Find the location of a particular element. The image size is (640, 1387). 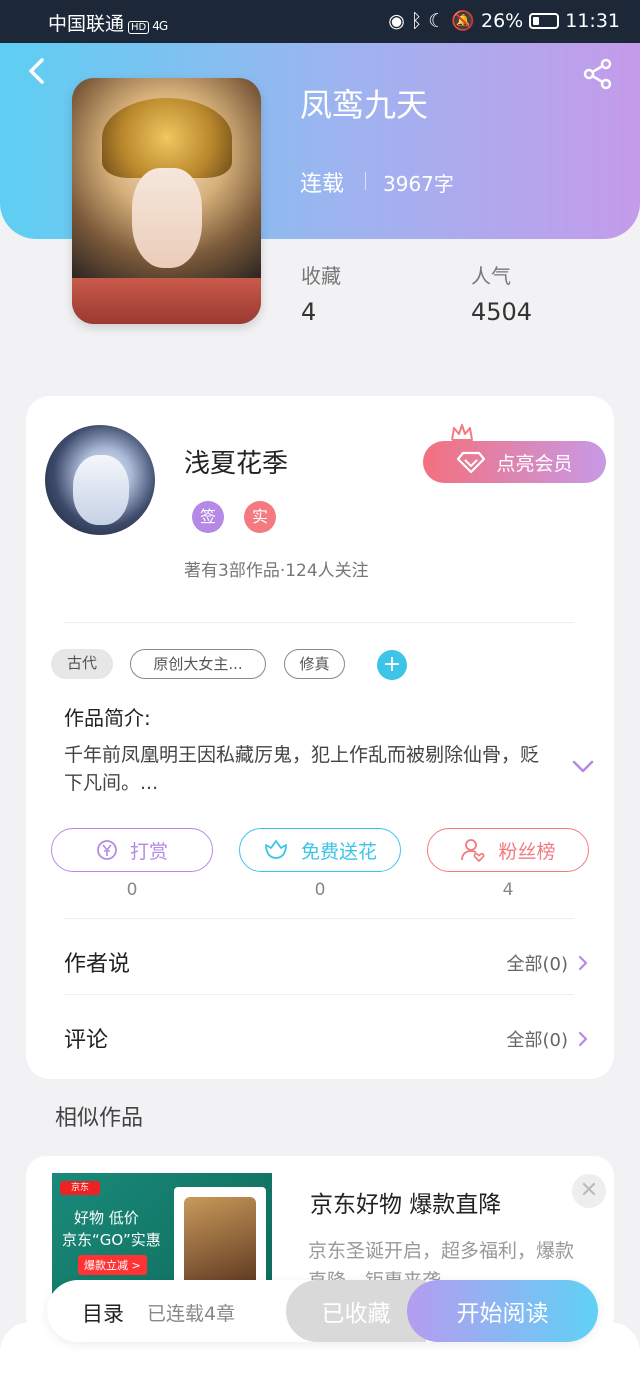

comments-all: 全部(0) is located at coordinates (548, 1039).